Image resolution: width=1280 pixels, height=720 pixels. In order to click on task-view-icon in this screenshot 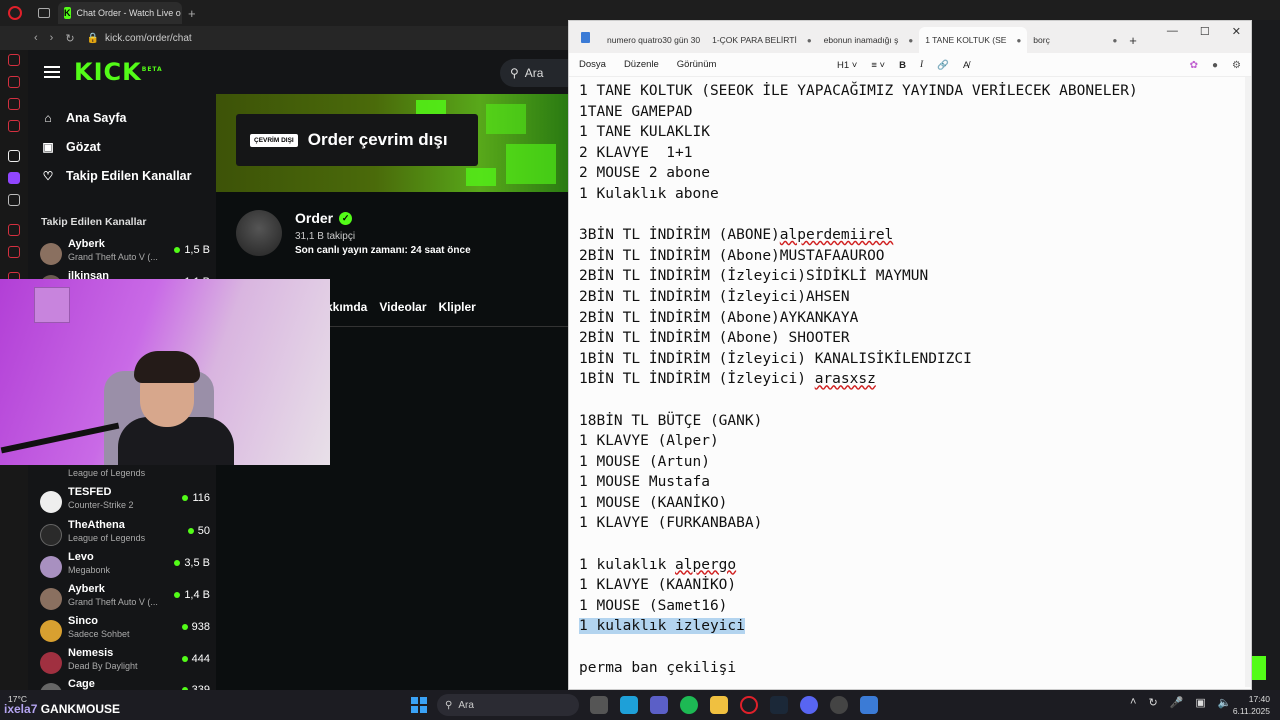, I will do `click(599, 705)`.